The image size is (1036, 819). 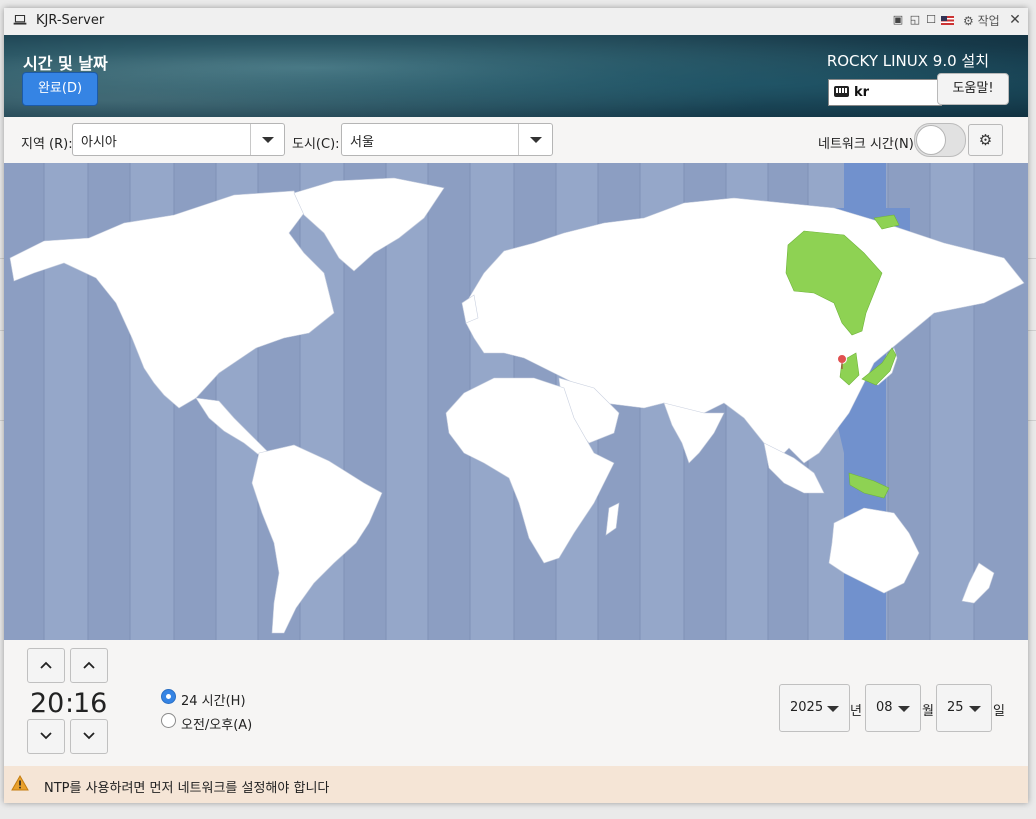 I want to click on work-menu: ⚙ 작업, so click(x=981, y=20).